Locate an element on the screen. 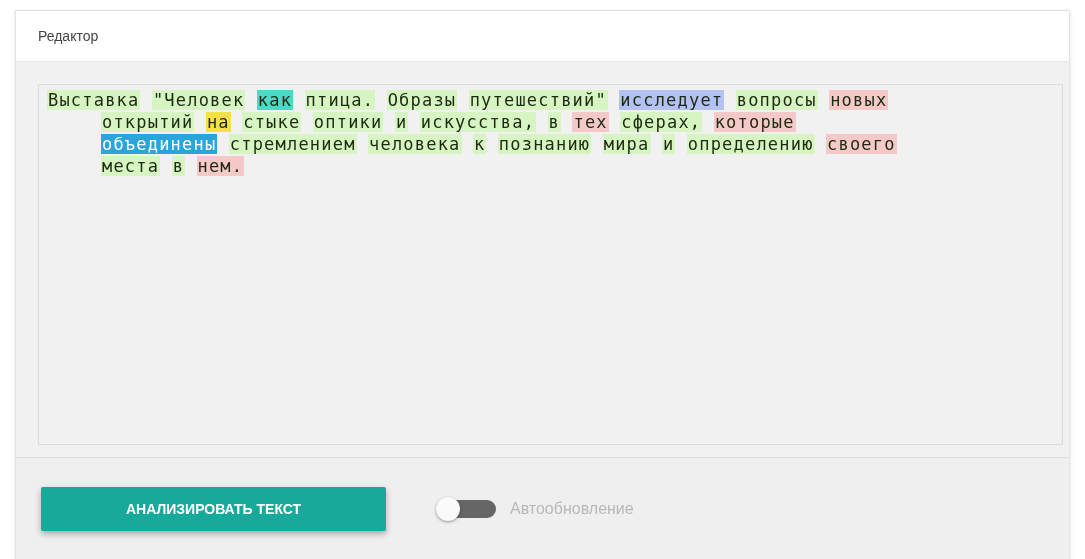 The height and width of the screenshot is (559, 1085). highlighted-word: как is located at coordinates (275, 100).